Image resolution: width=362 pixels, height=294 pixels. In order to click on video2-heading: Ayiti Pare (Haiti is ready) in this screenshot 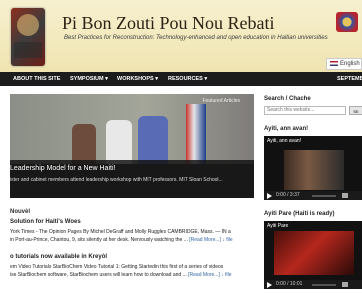, I will do `click(299, 214)`.